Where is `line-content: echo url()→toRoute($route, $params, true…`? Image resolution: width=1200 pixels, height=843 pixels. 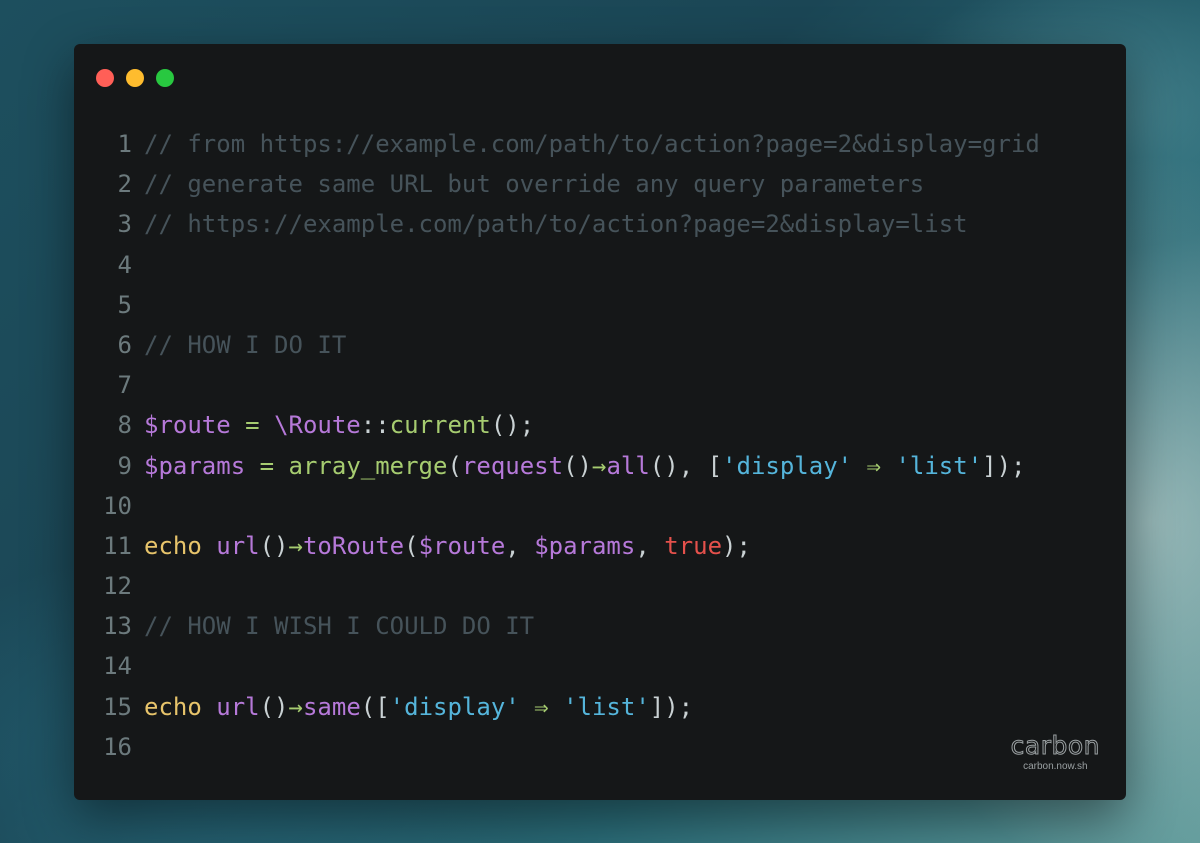 line-content: echo url()→toRoute($route, $params, true… is located at coordinates (447, 546).